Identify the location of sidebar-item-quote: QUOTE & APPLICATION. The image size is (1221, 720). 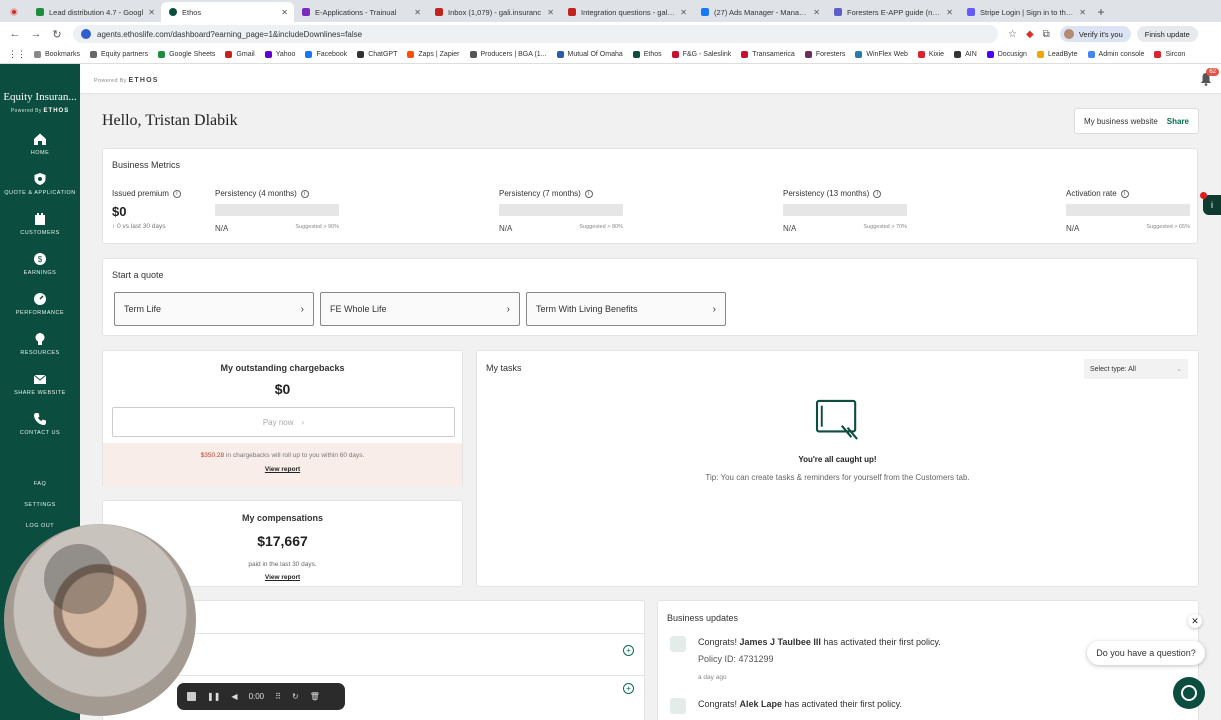
(40, 184).